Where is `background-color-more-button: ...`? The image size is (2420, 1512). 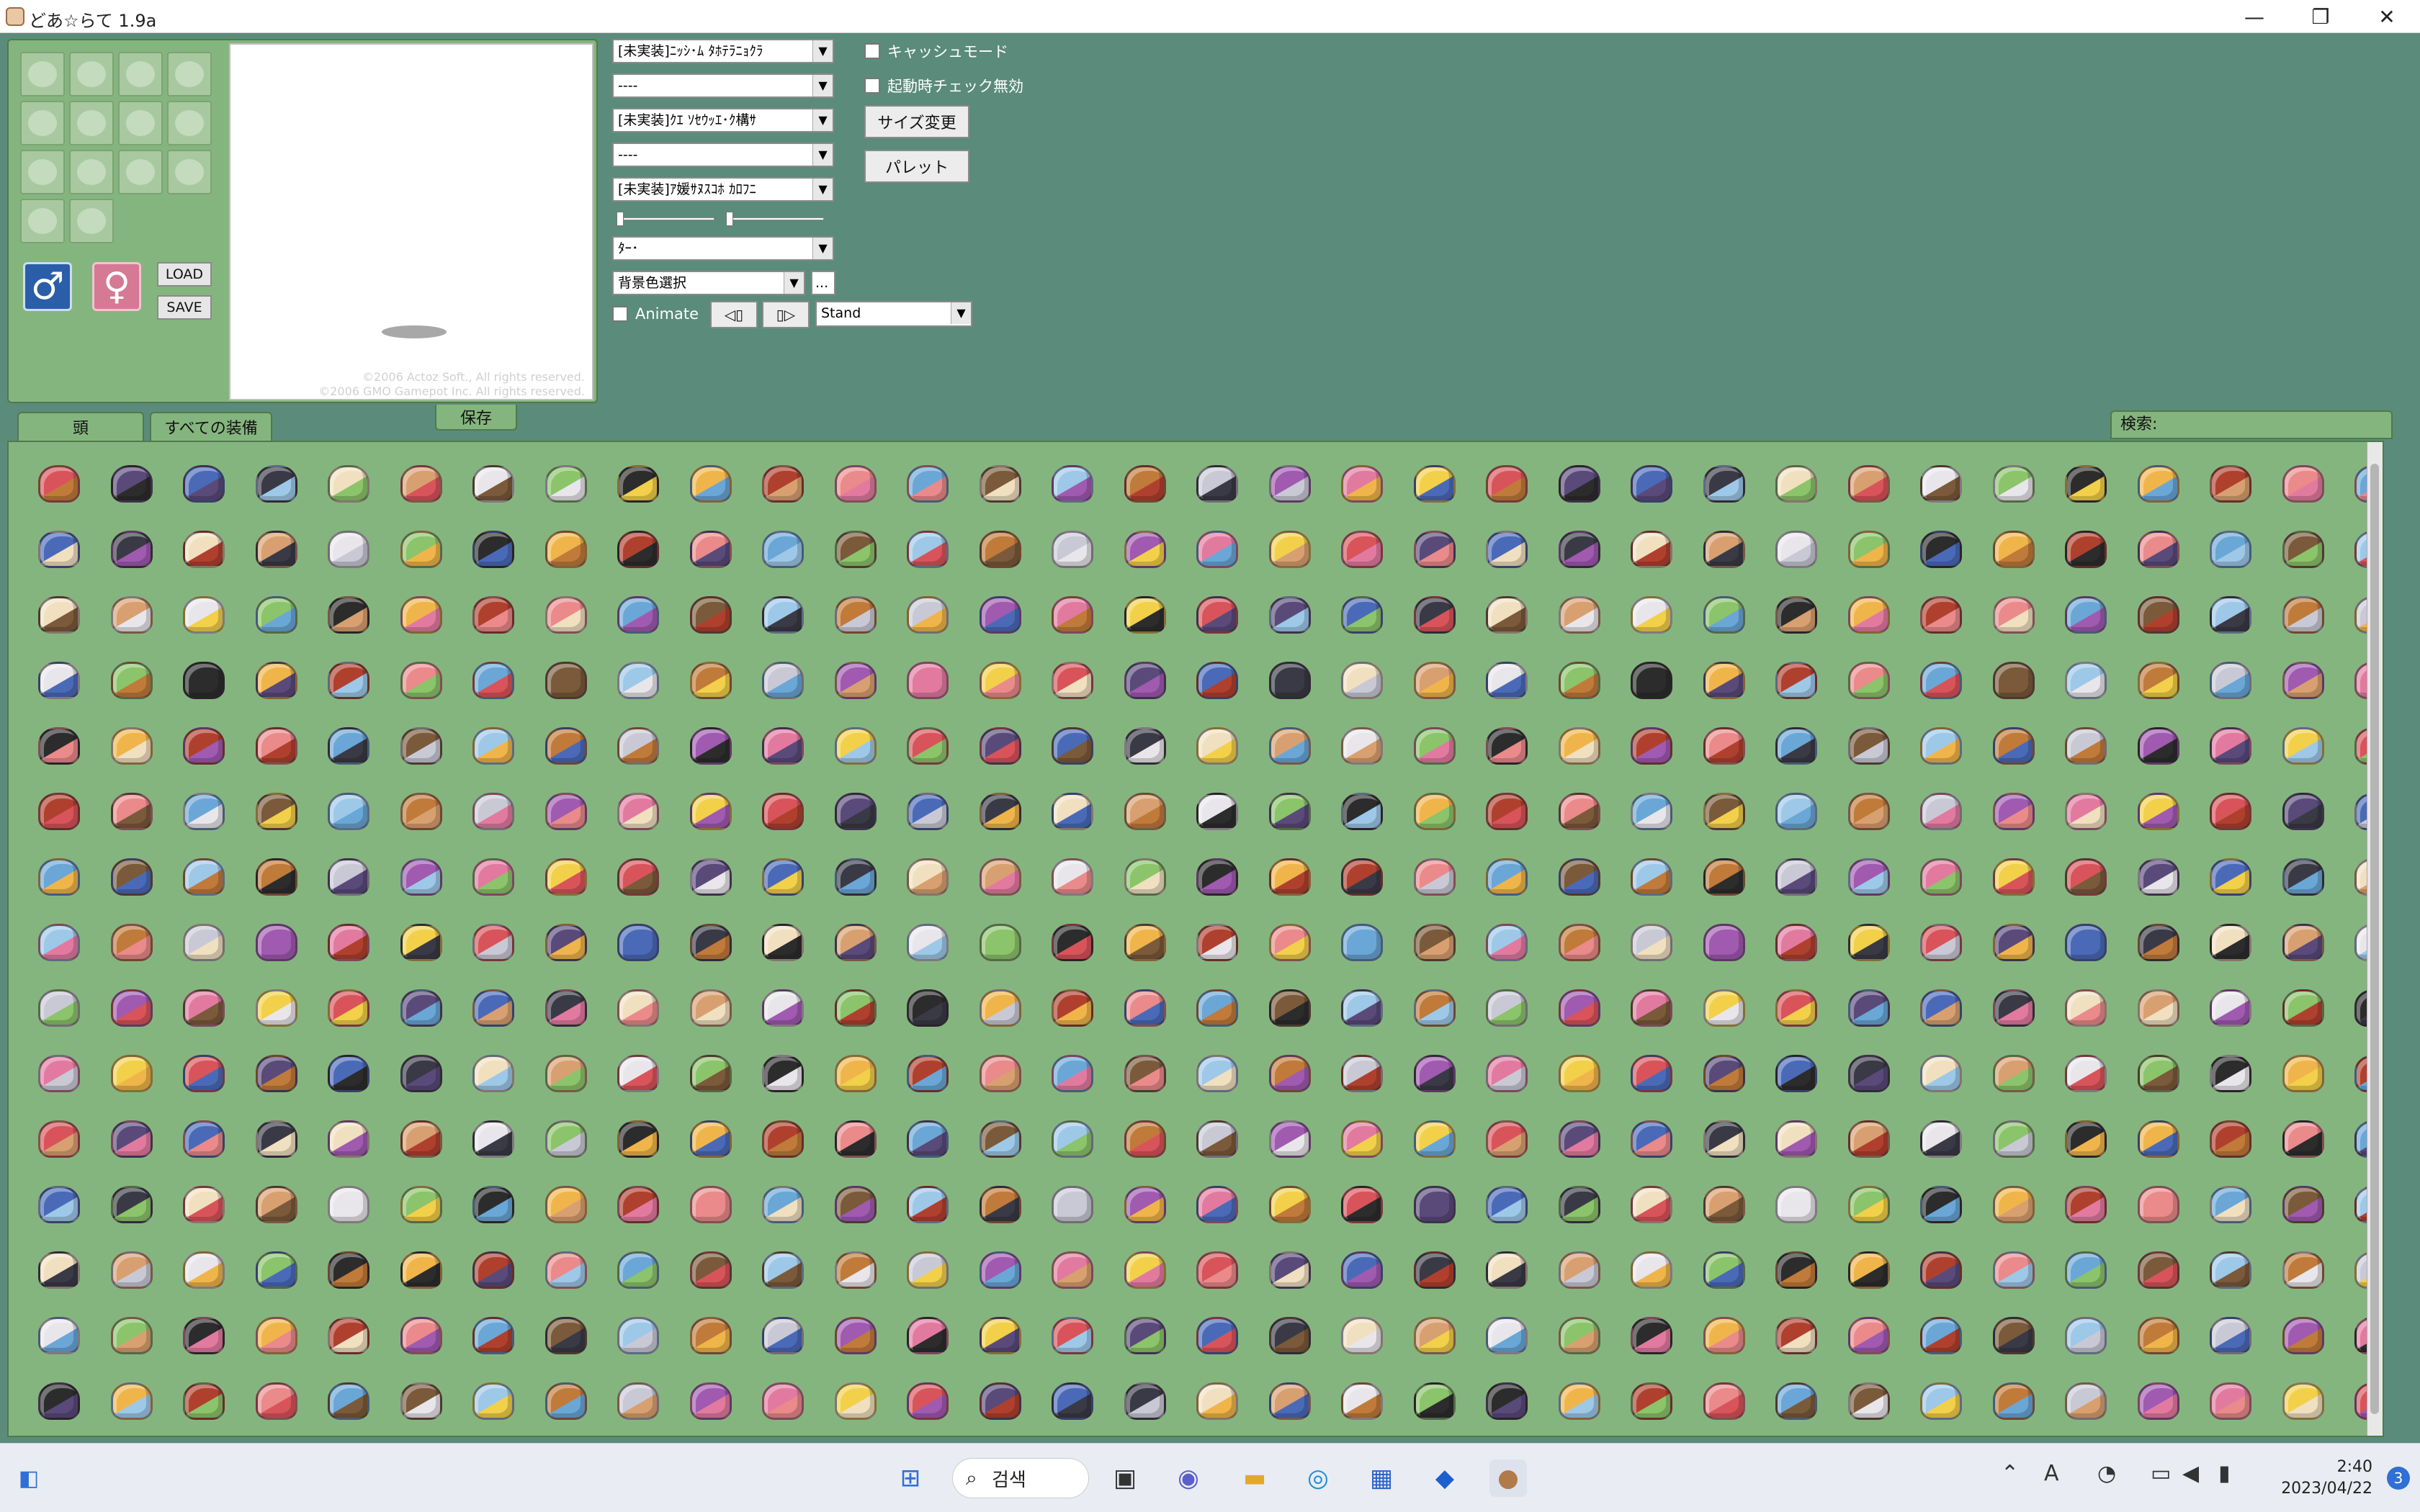
background-color-more-button: ... is located at coordinates (823, 283).